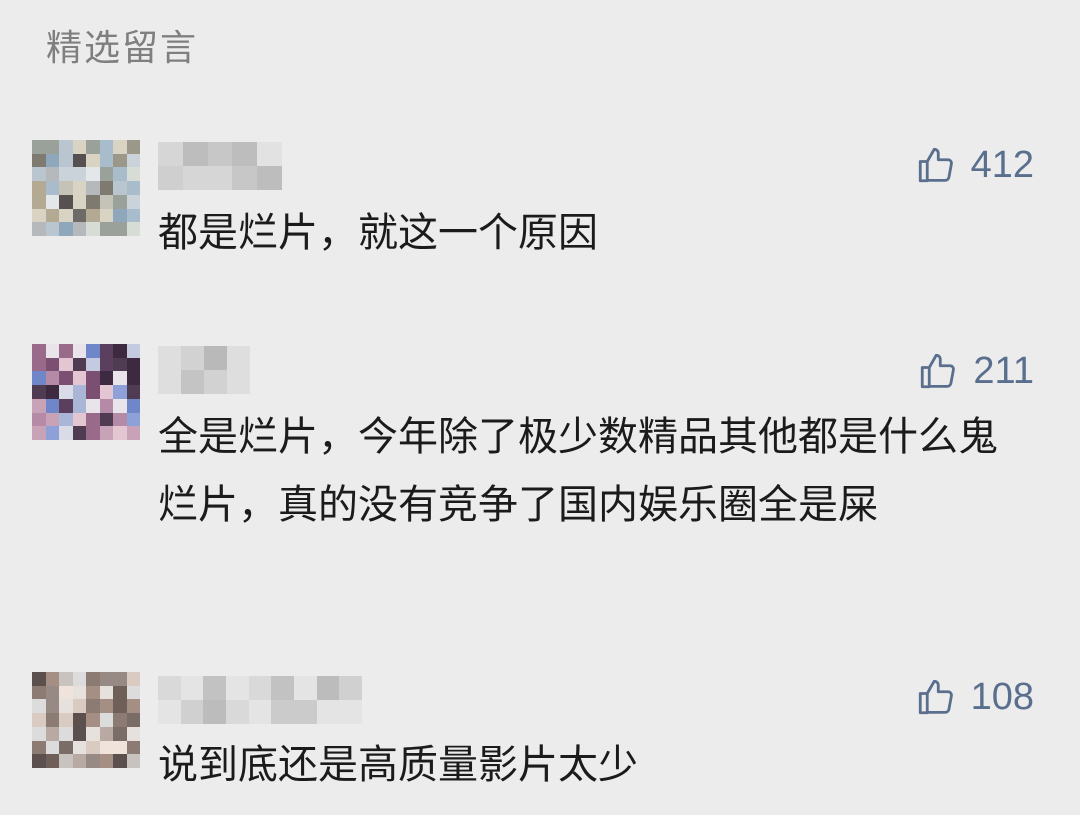 This screenshot has height=815, width=1080. Describe the element at coordinates (1003, 371) in the screenshot. I see `like-count: 211` at that location.